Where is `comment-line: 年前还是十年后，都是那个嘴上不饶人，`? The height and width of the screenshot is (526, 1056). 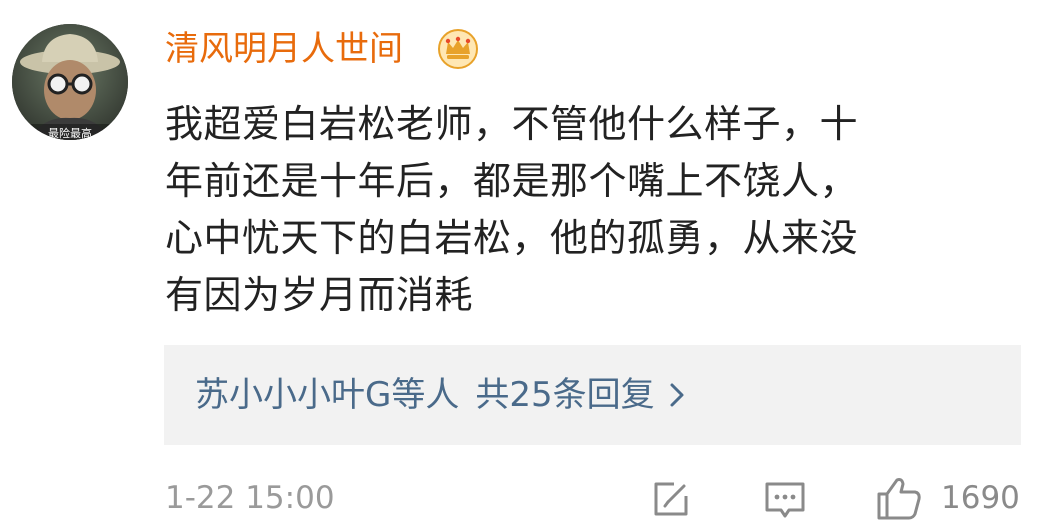 comment-line: 年前还是十年后，都是那个嘴上不饶人， is located at coordinates (512, 181).